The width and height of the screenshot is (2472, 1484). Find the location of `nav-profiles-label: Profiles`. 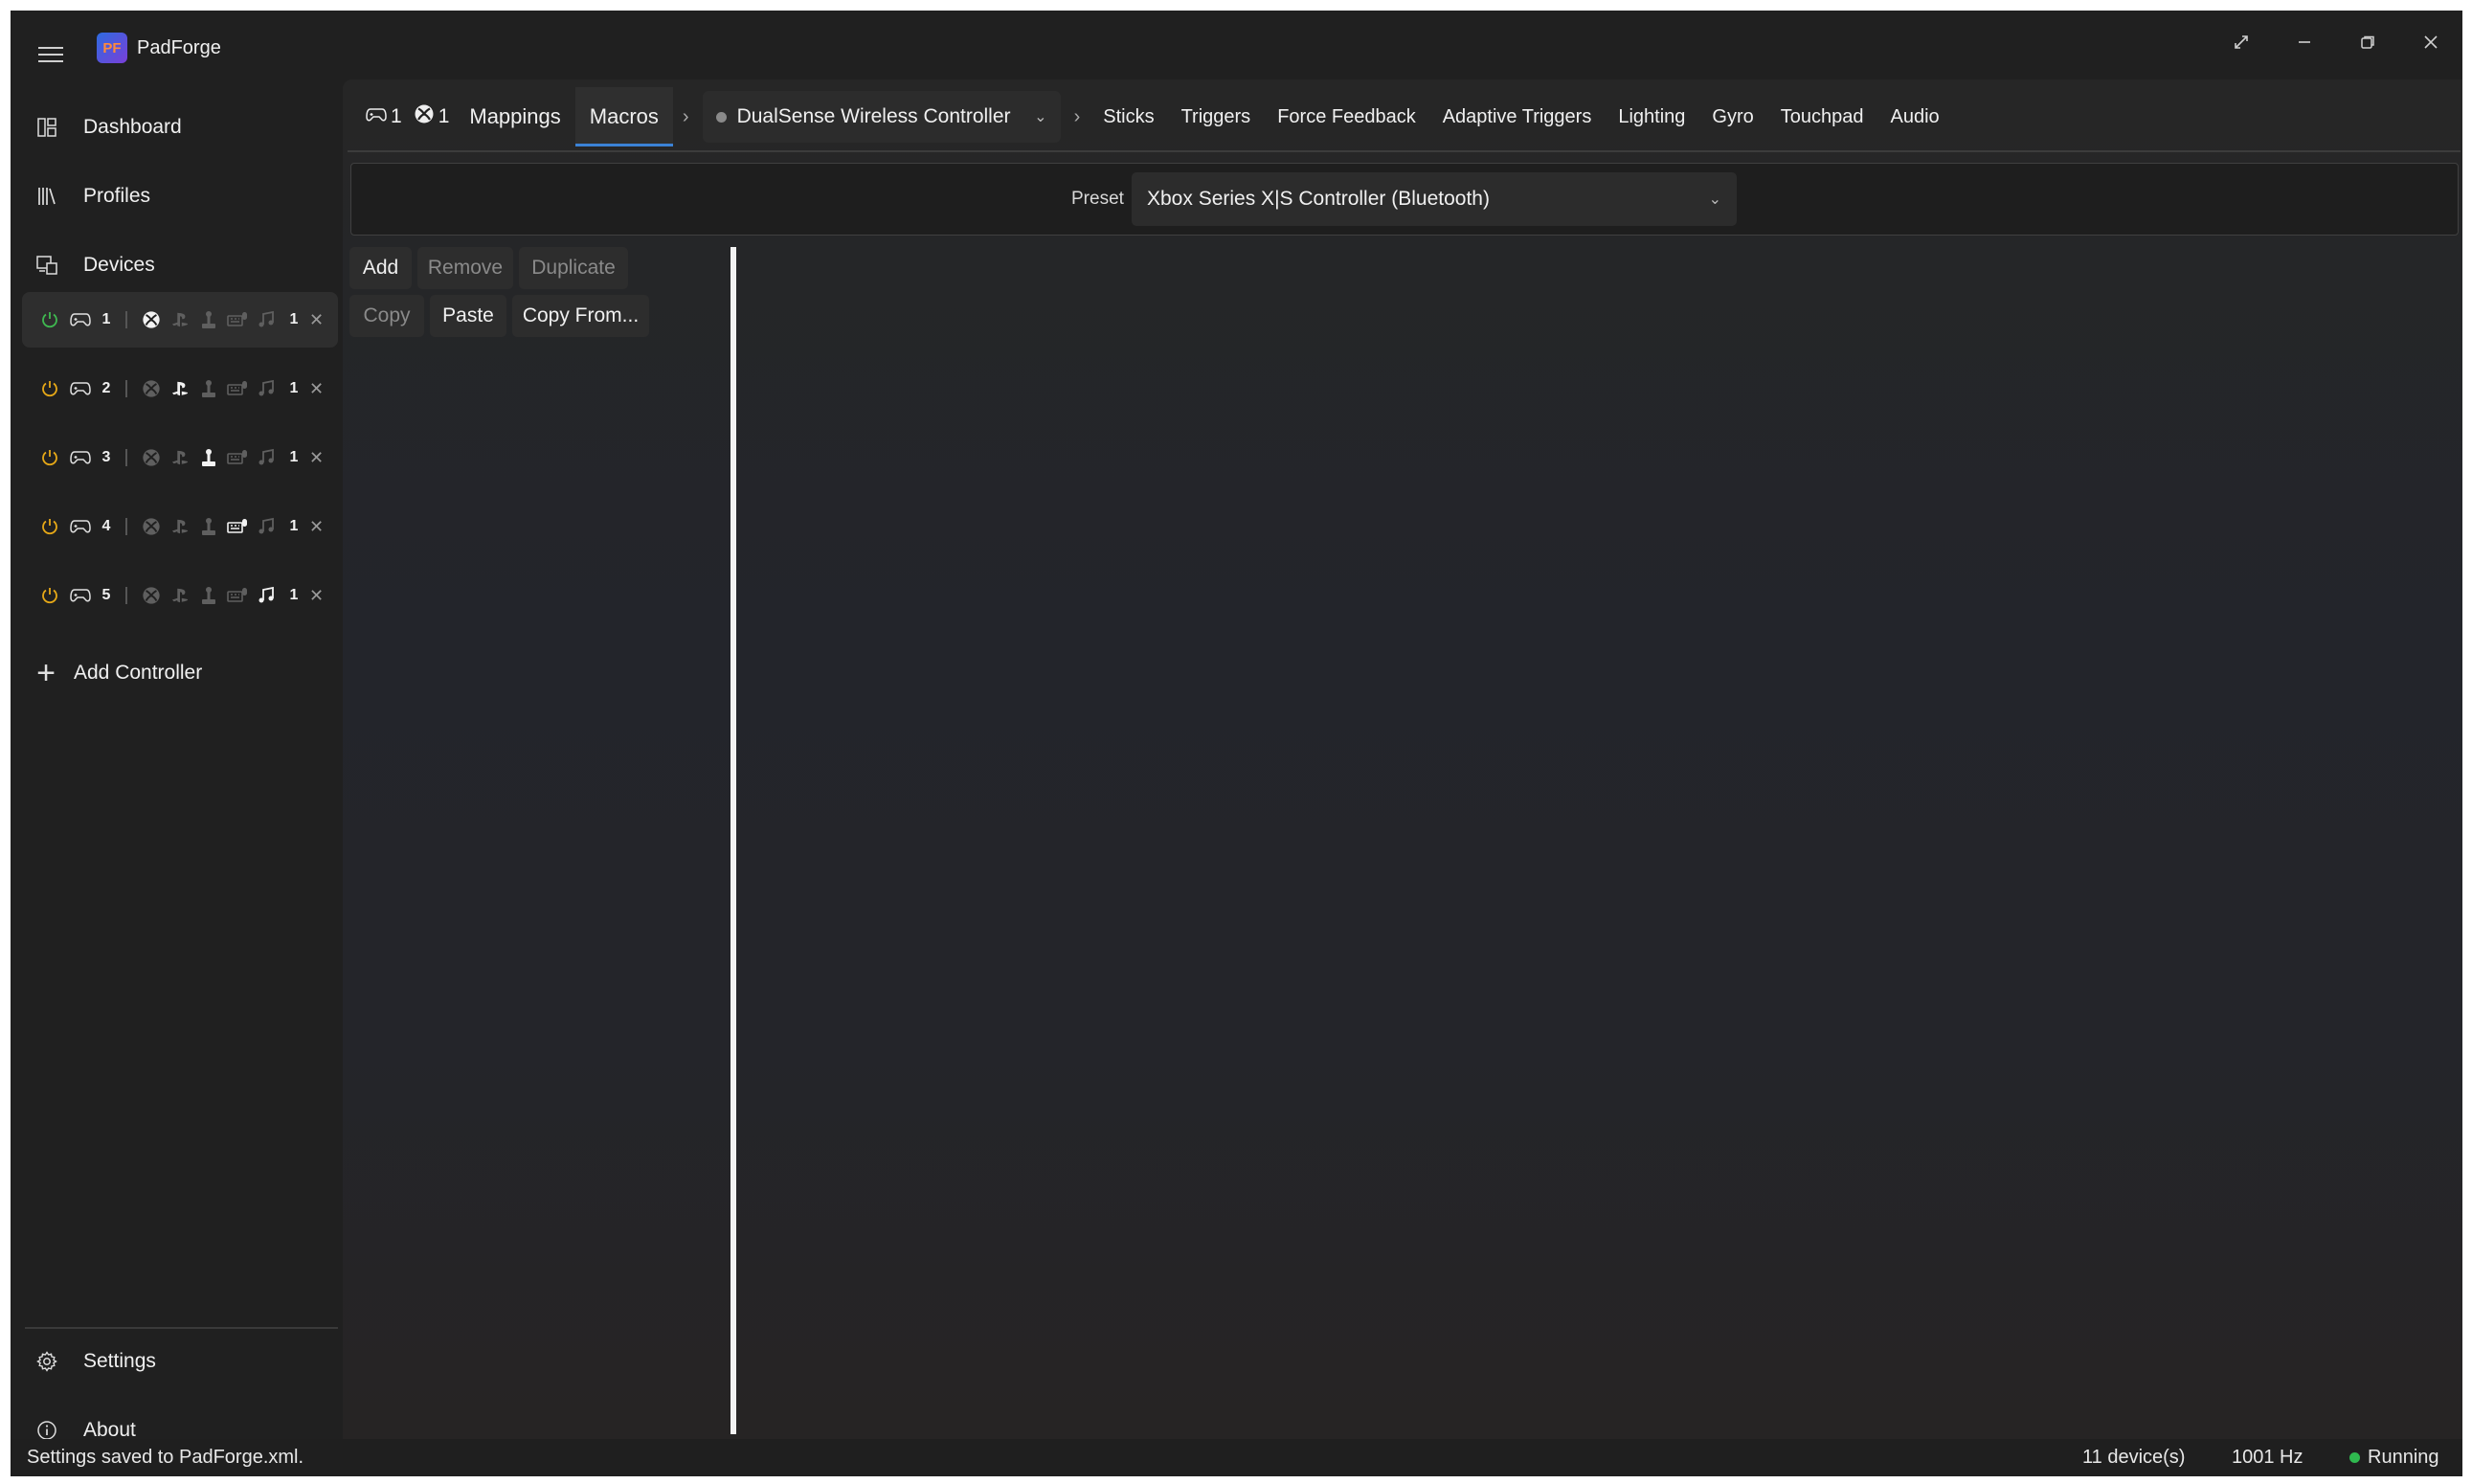

nav-profiles-label: Profiles is located at coordinates (117, 196).